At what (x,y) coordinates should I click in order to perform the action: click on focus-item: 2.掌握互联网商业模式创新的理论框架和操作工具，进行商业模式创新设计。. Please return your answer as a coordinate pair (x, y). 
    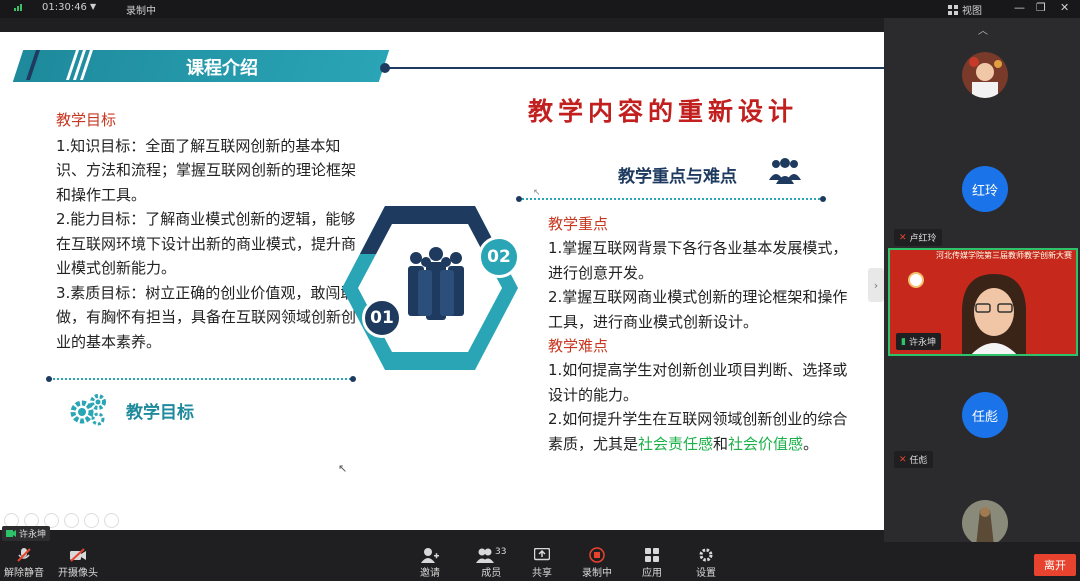
    Looking at the image, I should click on (698, 309).